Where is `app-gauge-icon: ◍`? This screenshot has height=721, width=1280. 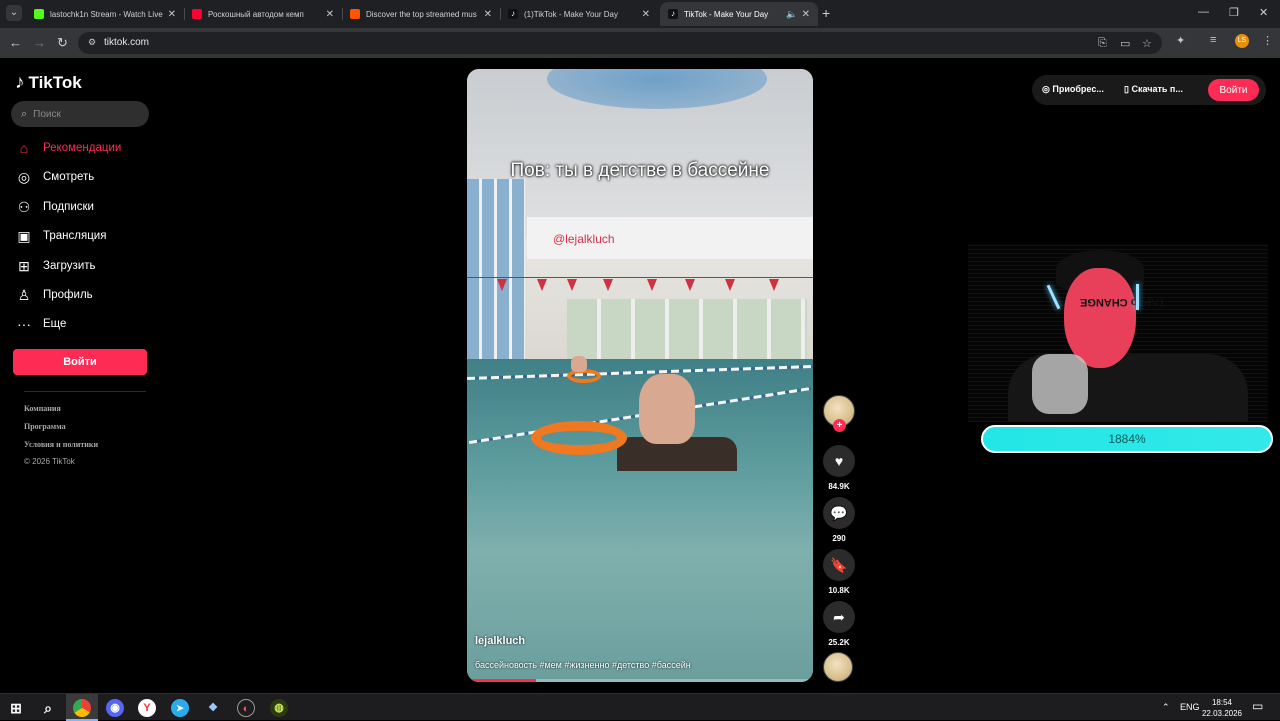 app-gauge-icon: ◍ is located at coordinates (279, 708).